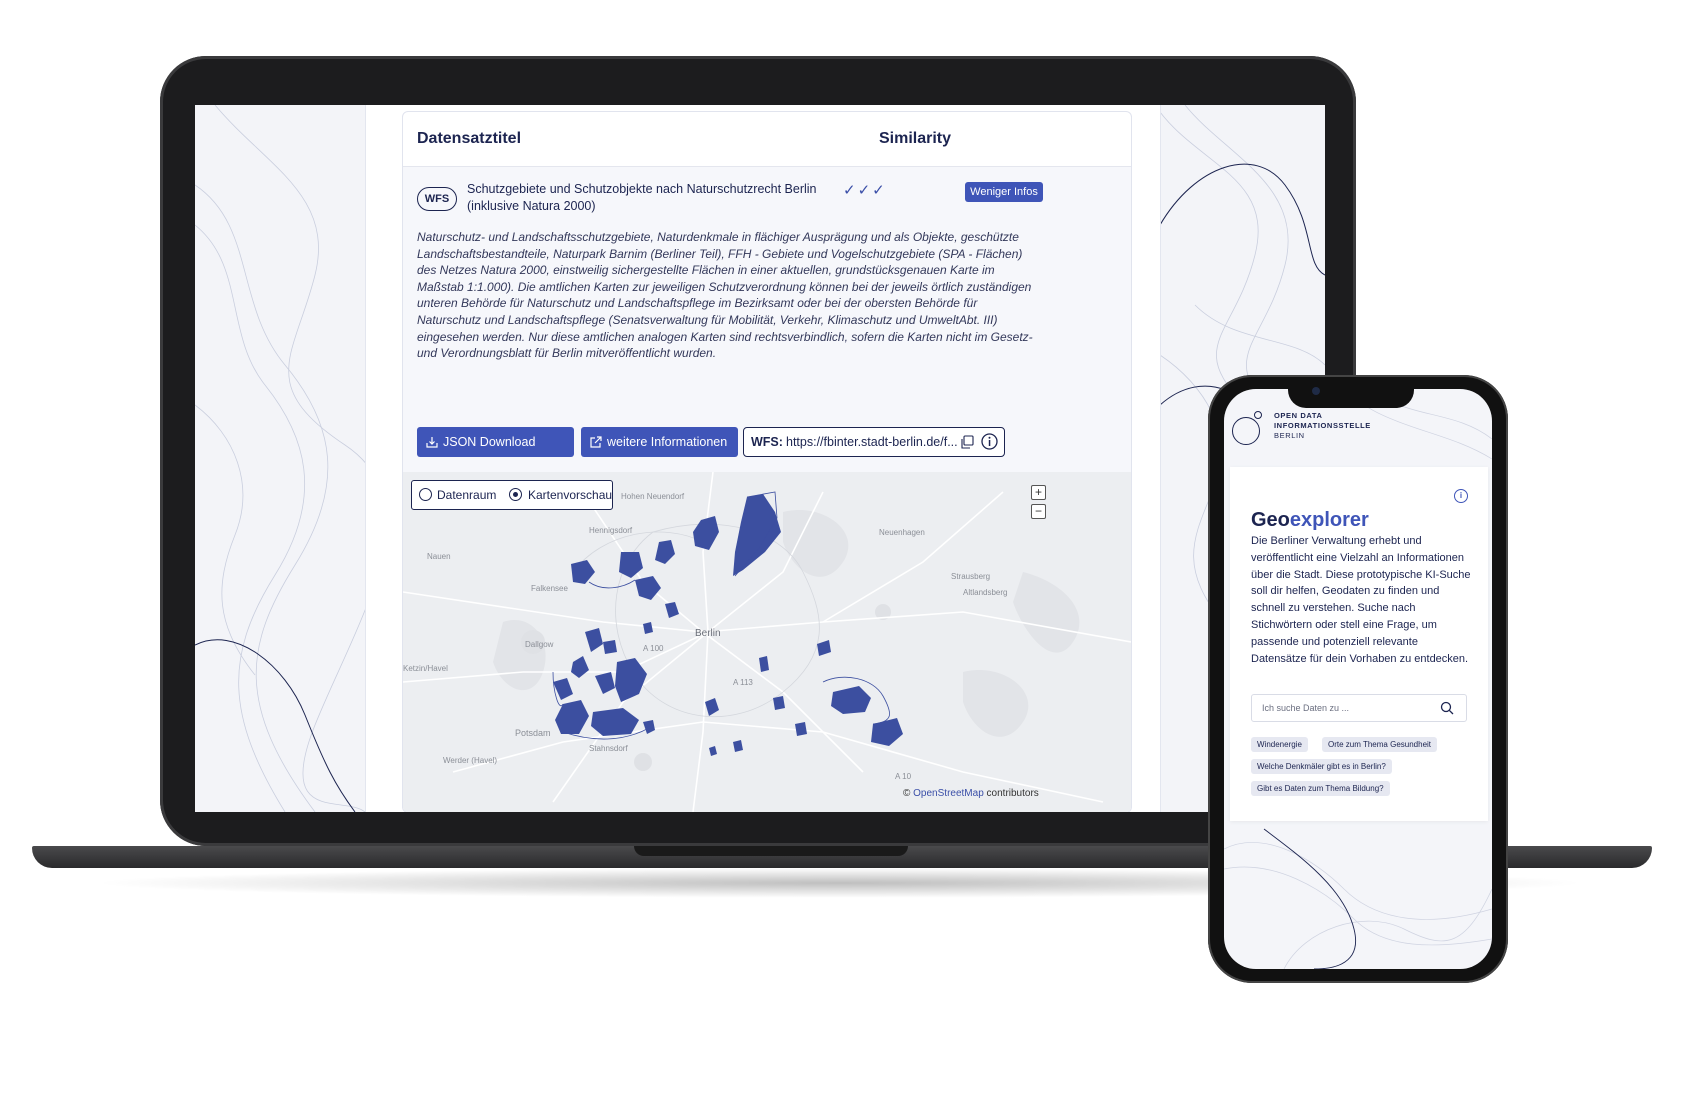 Image resolution: width=1690 pixels, height=1103 pixels. What do you see at coordinates (653, 496) in the screenshot?
I see `map-label: Hohen Neuendorf` at bounding box center [653, 496].